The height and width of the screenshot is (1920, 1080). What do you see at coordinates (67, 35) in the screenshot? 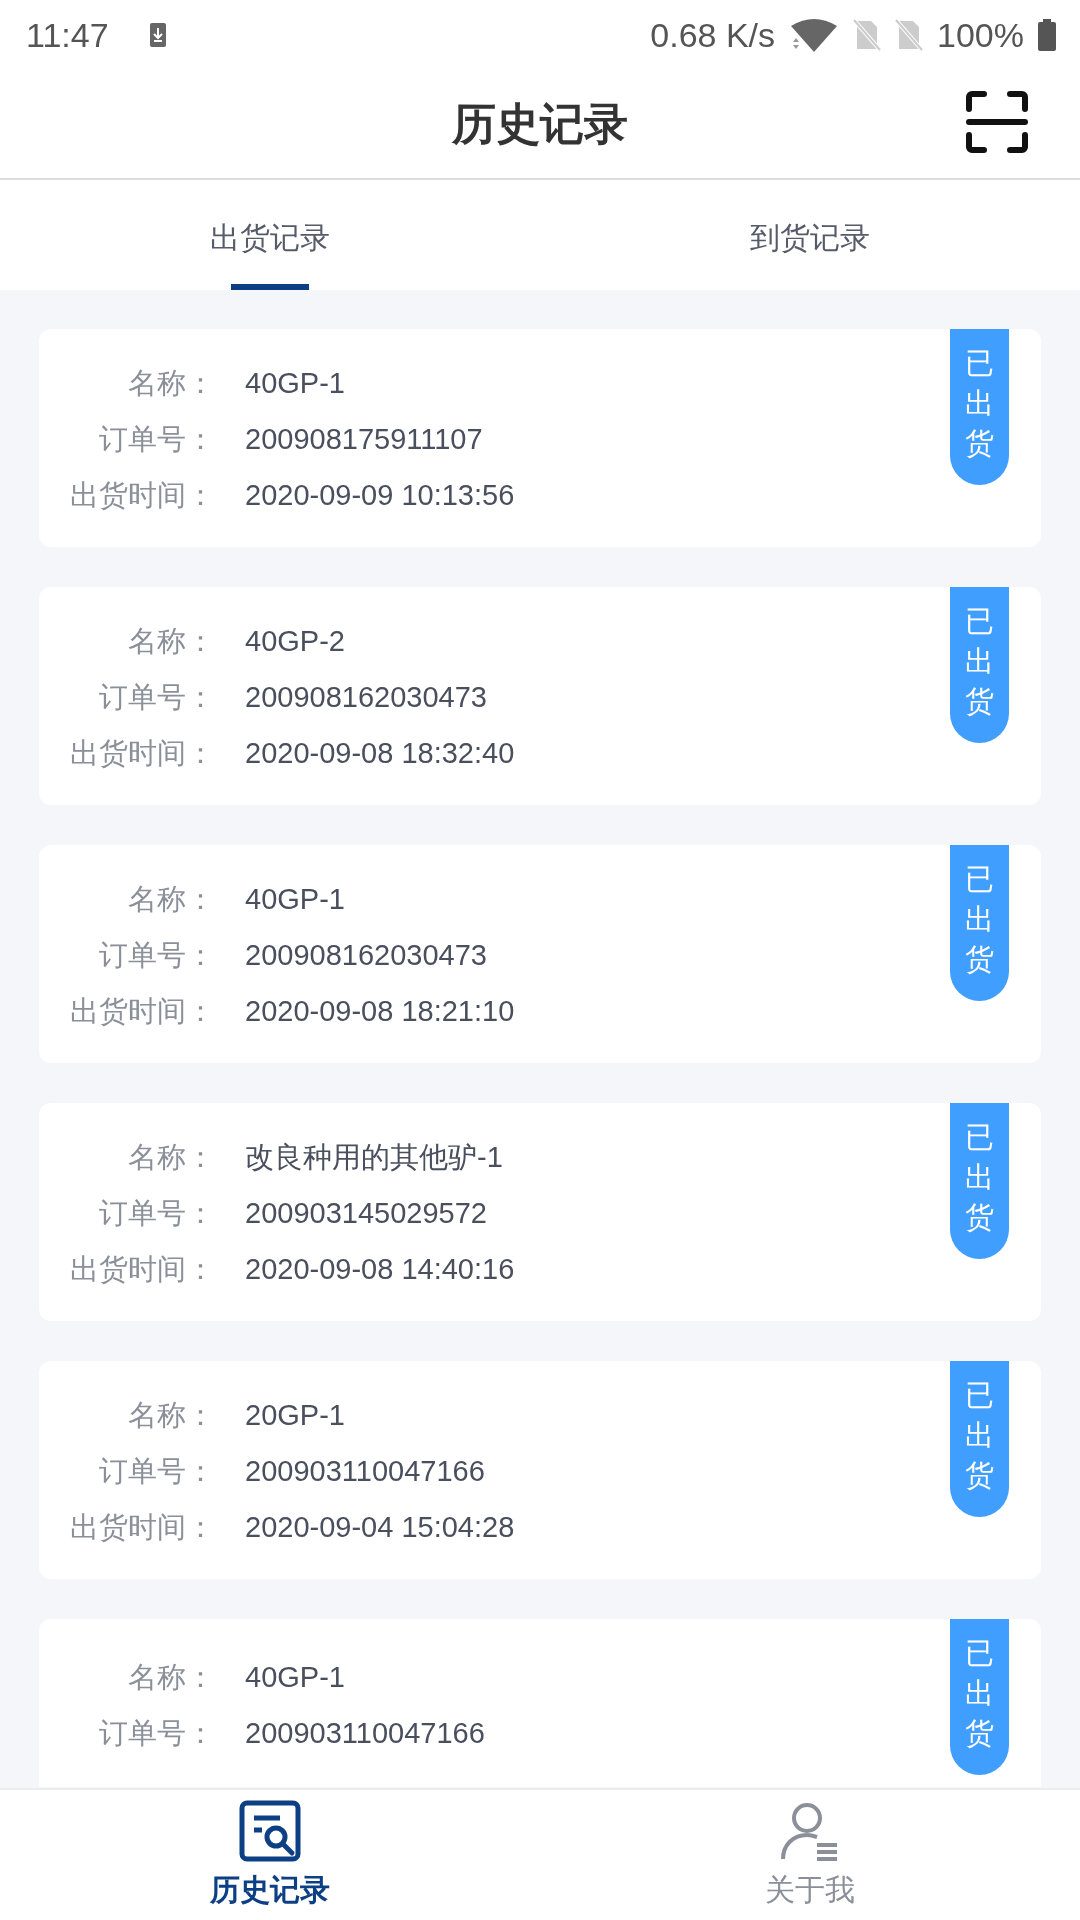
I see `clock-time: 11:47` at bounding box center [67, 35].